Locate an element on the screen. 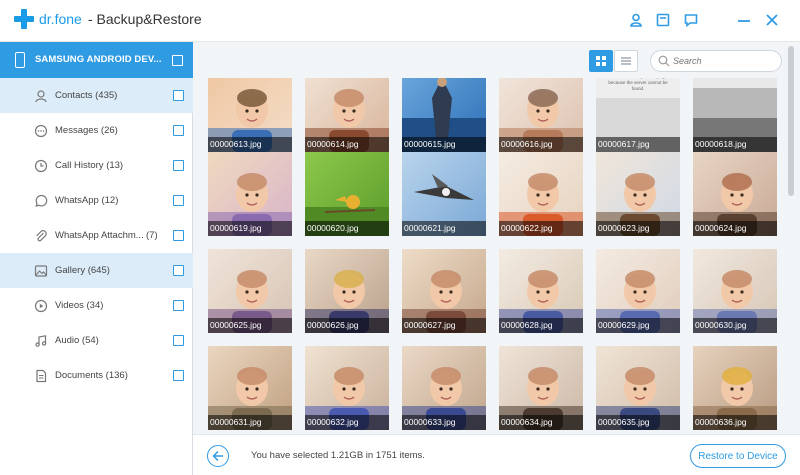  grid-icon is located at coordinates (601, 61).